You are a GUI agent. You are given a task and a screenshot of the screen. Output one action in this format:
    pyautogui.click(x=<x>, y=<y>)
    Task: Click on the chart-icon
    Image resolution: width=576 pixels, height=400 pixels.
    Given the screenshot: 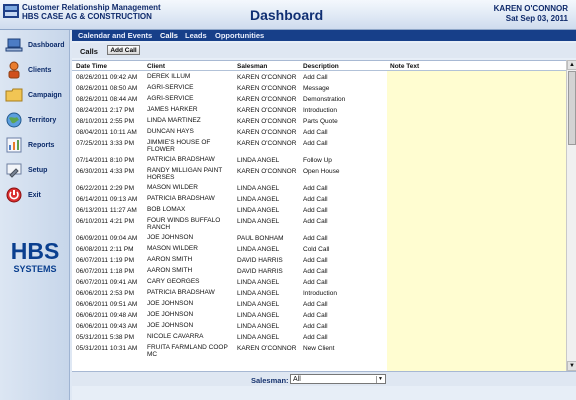 What is the action you would take?
    pyautogui.click(x=14, y=145)
    